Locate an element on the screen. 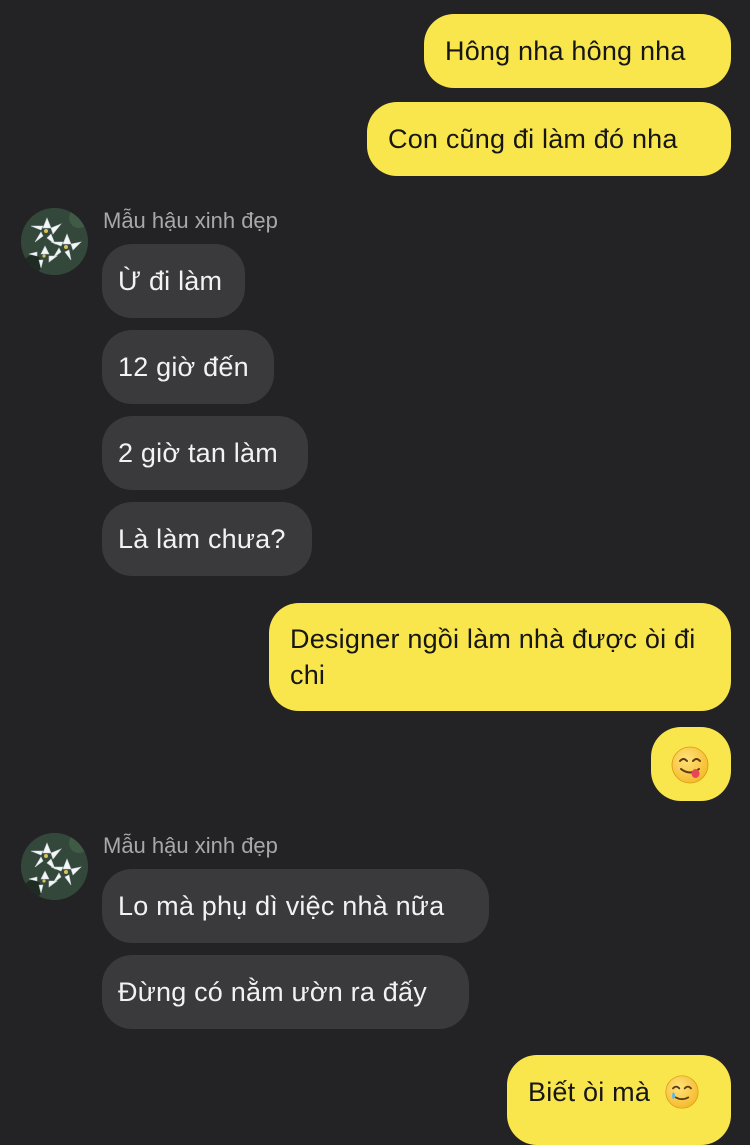 The image size is (750, 1145). incoming-message: Là làm chưa? is located at coordinates (207, 539).